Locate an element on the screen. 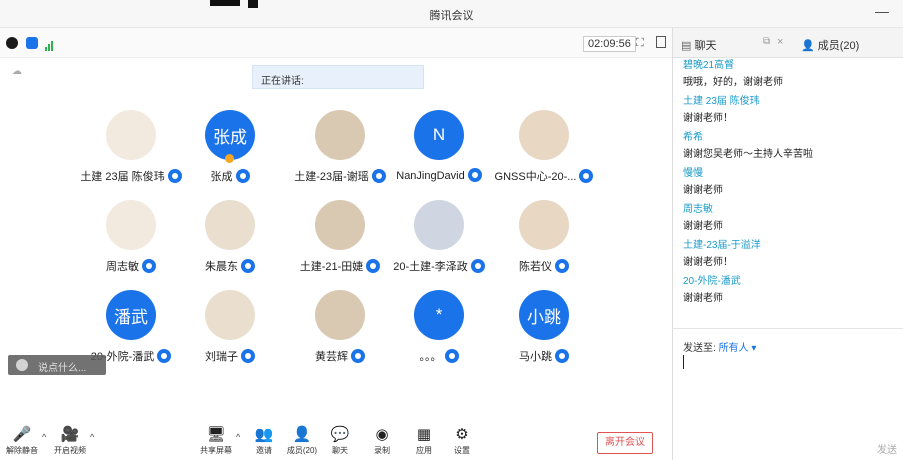  share-screen-button: 🖥 共享屏幕 is located at coordinates (216, 441).